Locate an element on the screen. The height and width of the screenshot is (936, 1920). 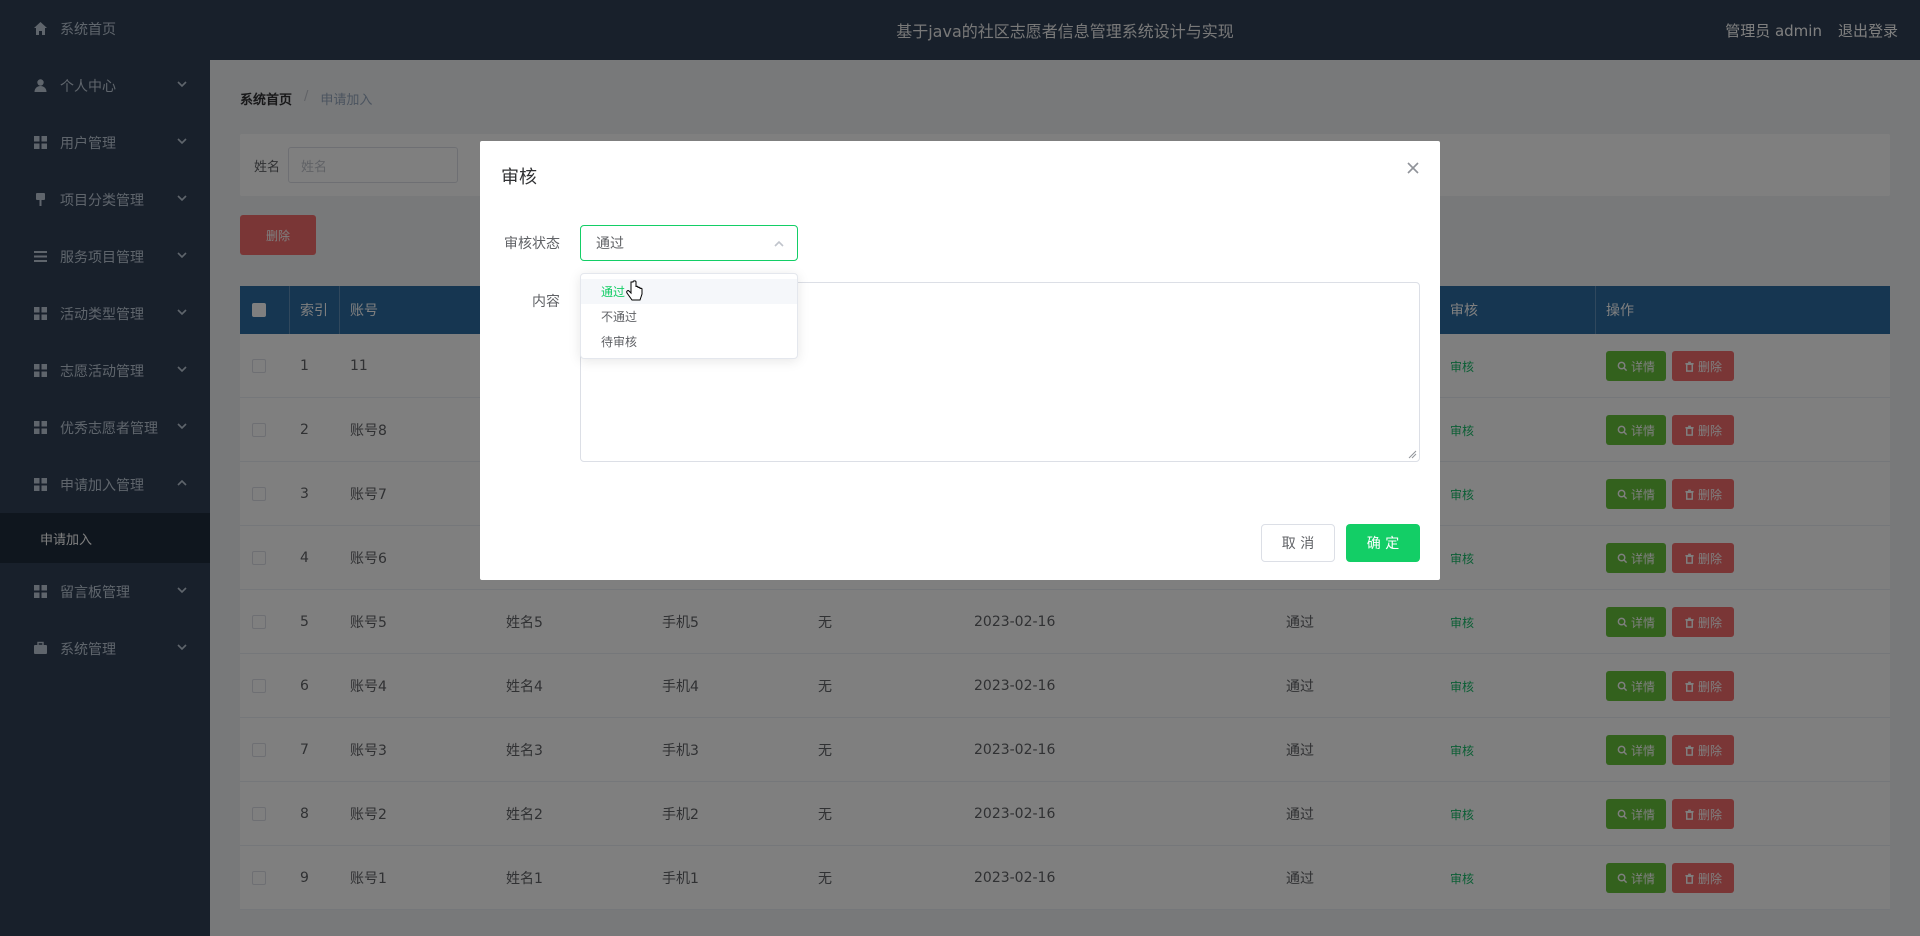
dialog-title: 审核 is located at coordinates (519, 177).